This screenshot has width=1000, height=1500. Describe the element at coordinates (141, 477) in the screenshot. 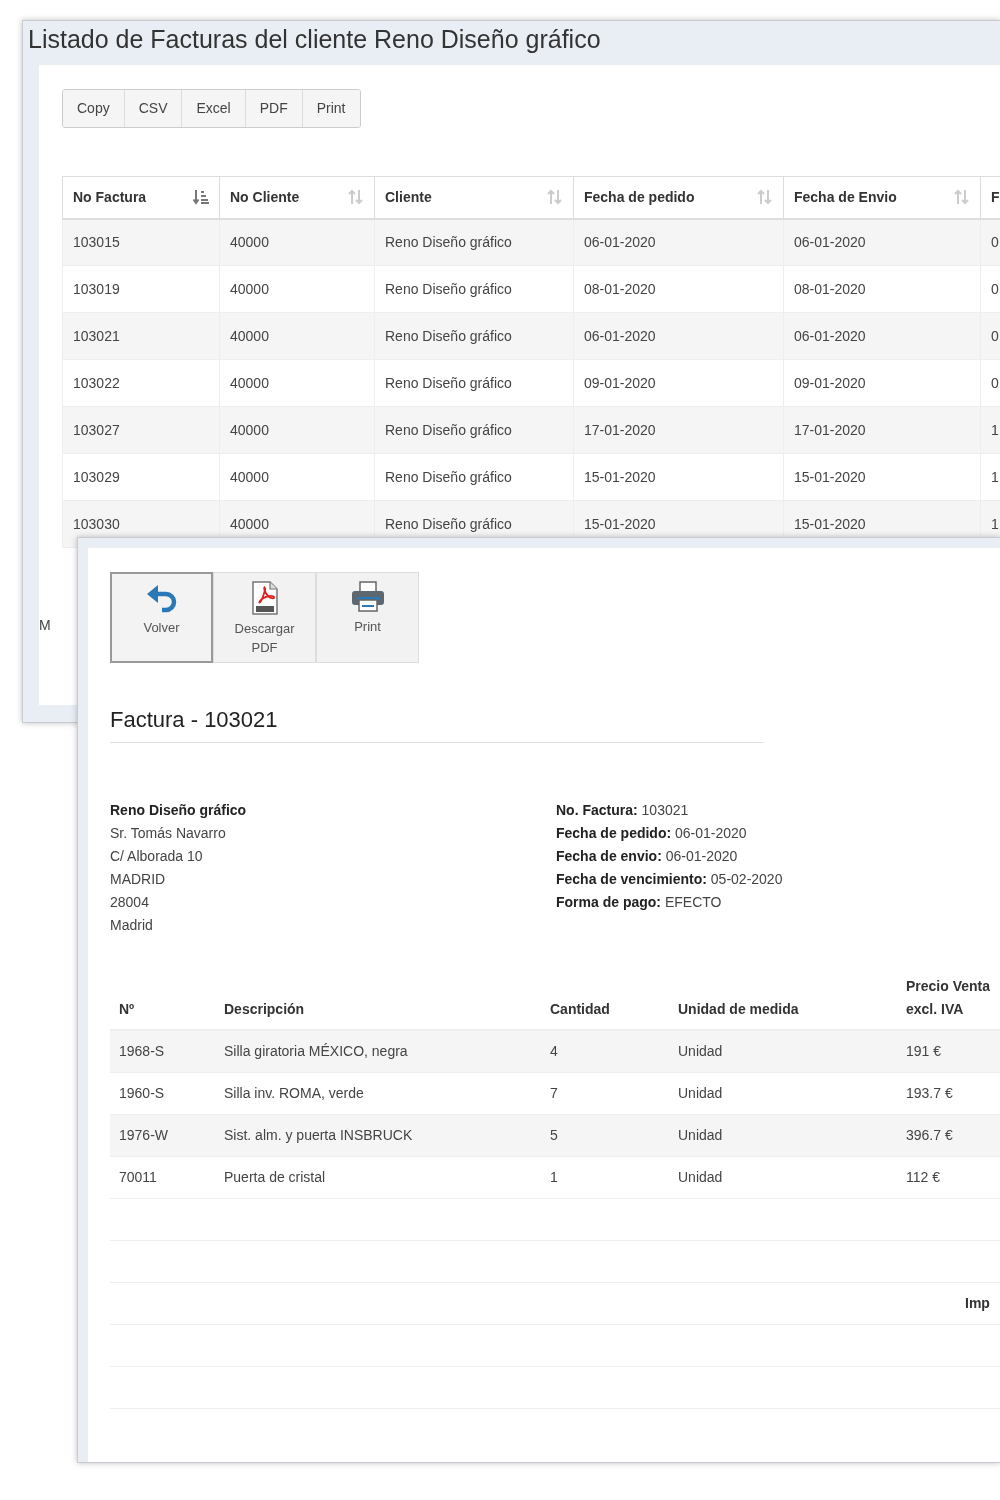

I see `table-cell: 103029` at that location.